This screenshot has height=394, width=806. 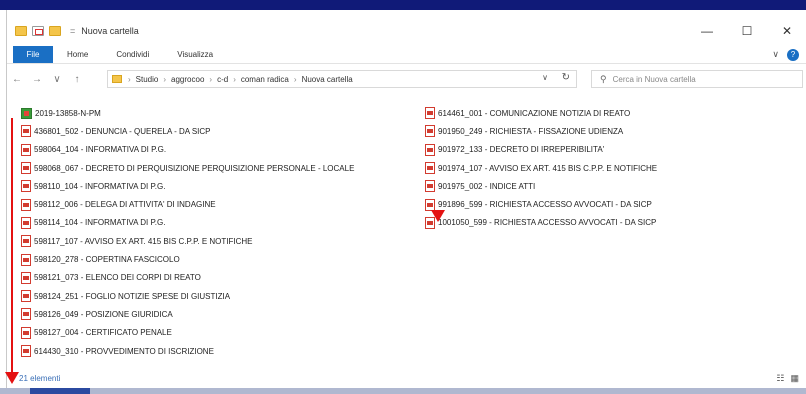 What do you see at coordinates (222, 79) in the screenshot?
I see `breadcrumb-c-d: c-d` at bounding box center [222, 79].